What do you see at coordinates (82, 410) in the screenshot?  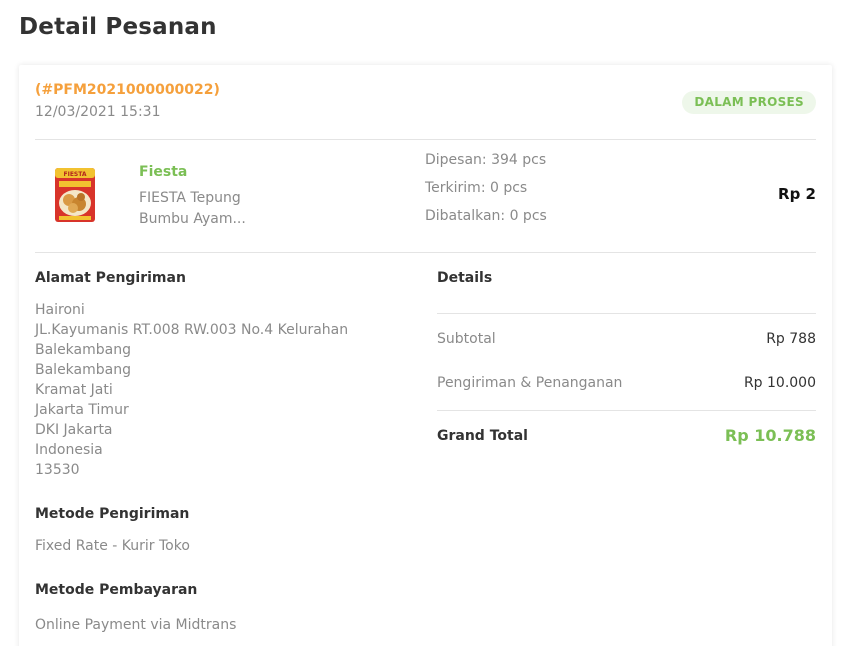 I see `address-line: Jakarta Timur` at bounding box center [82, 410].